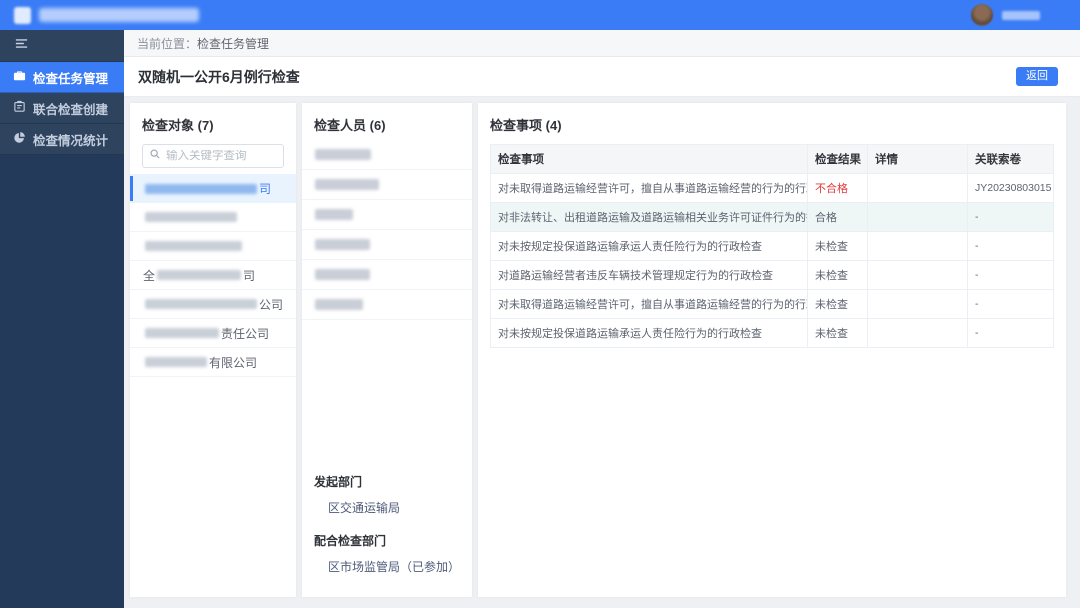  I want to click on app-logo-icon, so click(22, 15).